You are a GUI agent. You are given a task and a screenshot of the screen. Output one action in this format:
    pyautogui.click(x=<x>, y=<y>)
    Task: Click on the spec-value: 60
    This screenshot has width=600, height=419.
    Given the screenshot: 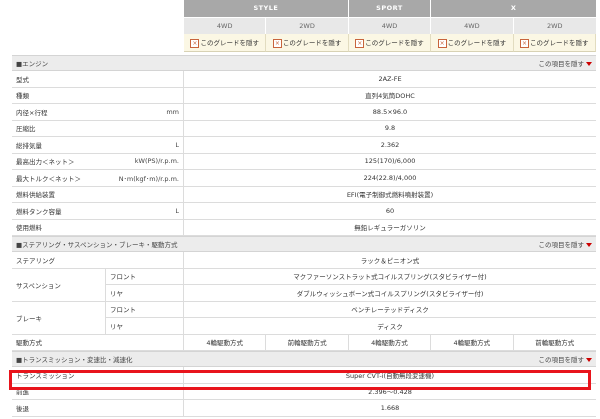 What is the action you would take?
    pyautogui.click(x=390, y=210)
    